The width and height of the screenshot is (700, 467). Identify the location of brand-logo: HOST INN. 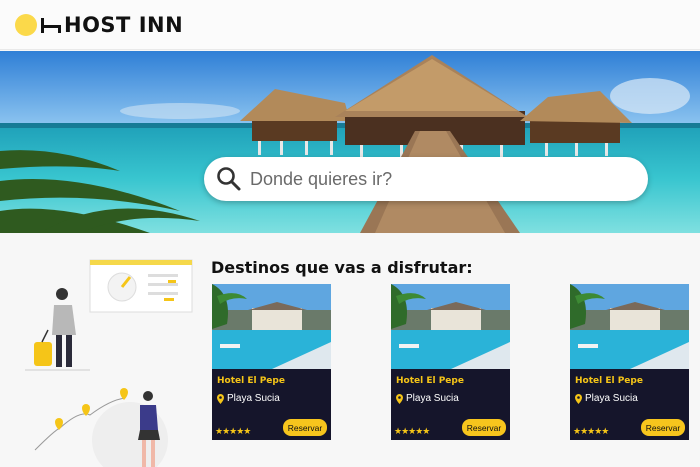
(99, 25).